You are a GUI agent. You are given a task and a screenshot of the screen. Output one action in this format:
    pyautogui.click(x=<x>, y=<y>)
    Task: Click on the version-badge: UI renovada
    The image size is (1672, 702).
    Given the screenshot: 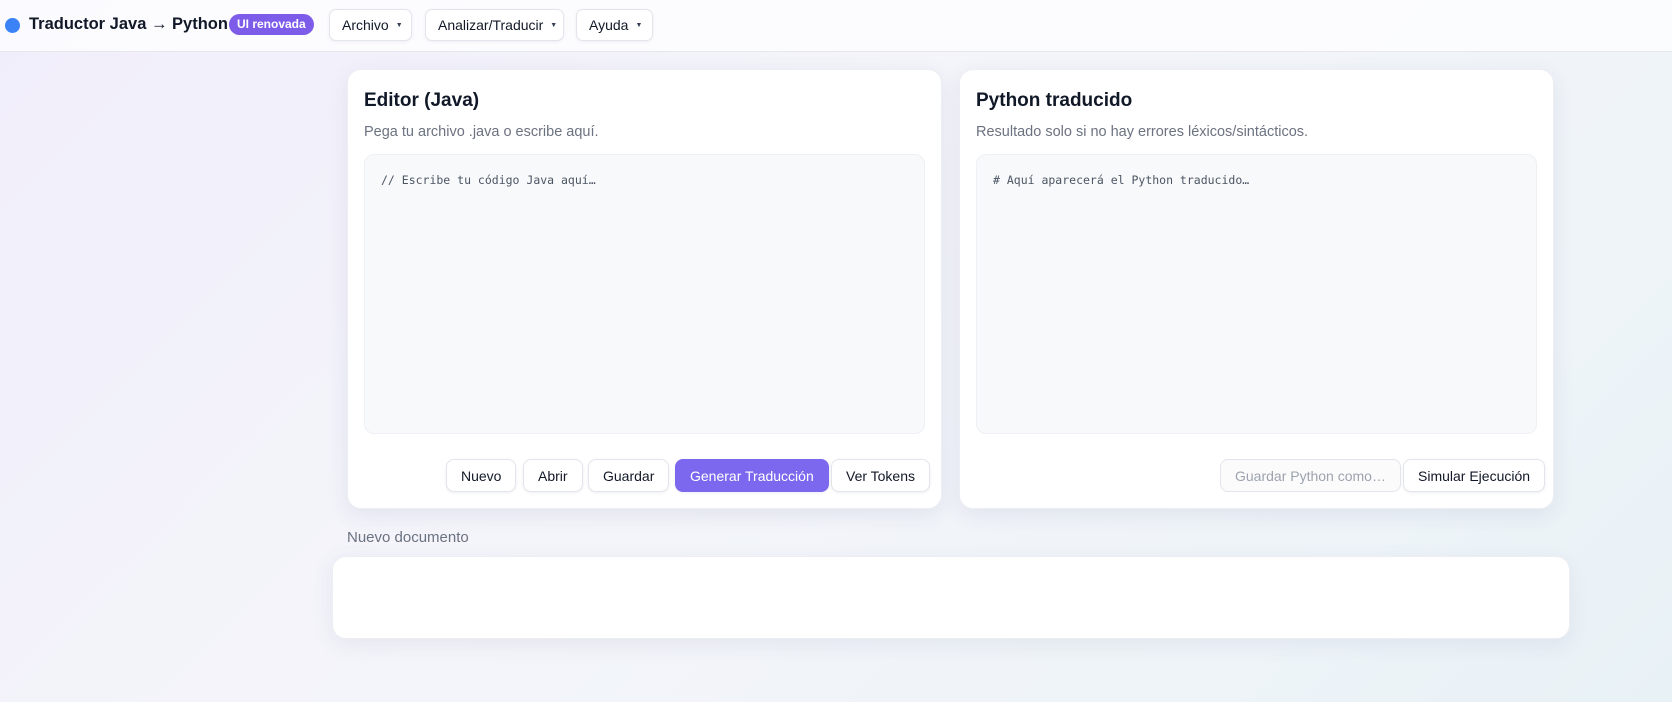 What is the action you would take?
    pyautogui.click(x=271, y=24)
    